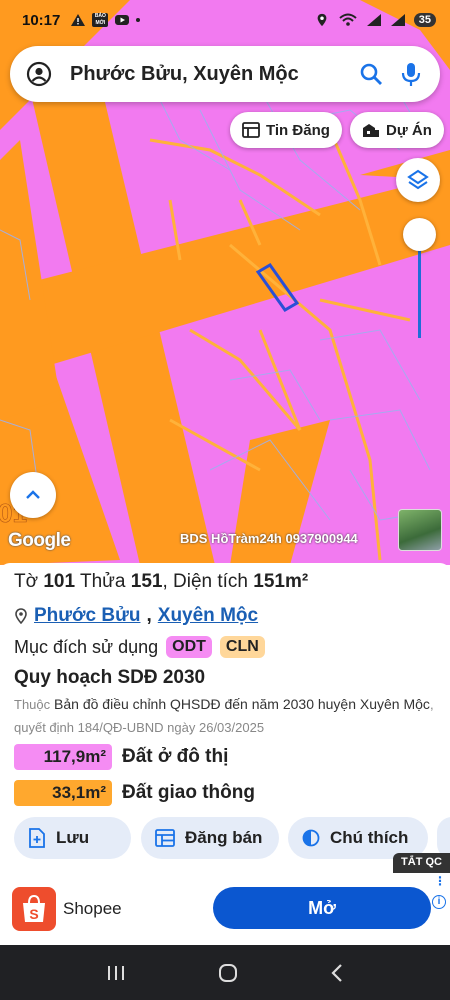  What do you see at coordinates (421, 863) in the screenshot?
I see `hide-ad-button: TẮT QC` at bounding box center [421, 863].